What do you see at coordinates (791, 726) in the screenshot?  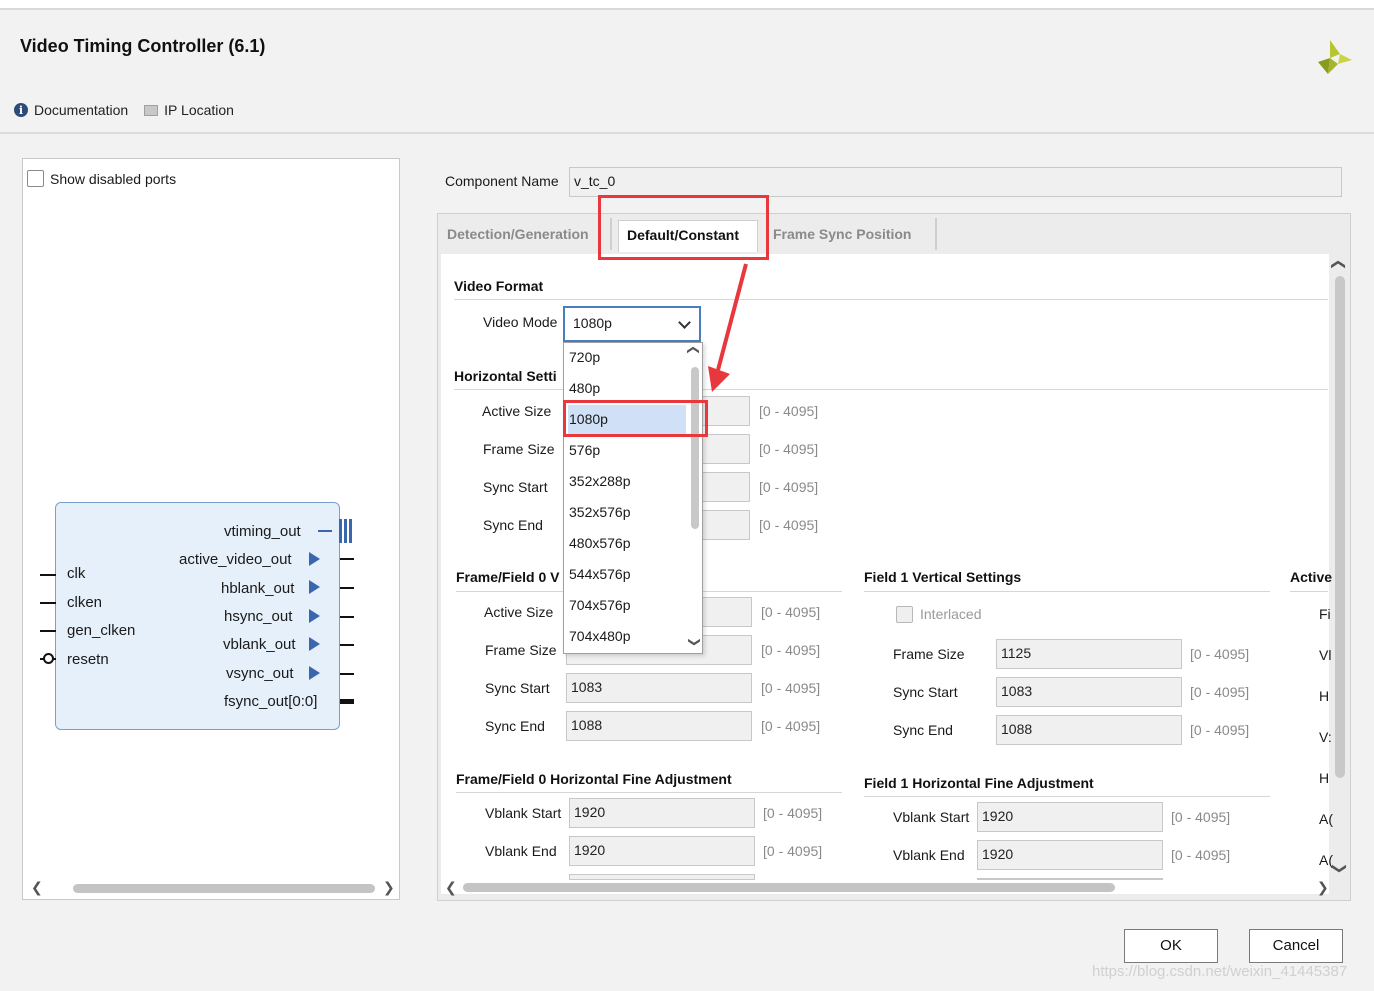 I see `v0-sync-end-range: [0 - 4095]` at bounding box center [791, 726].